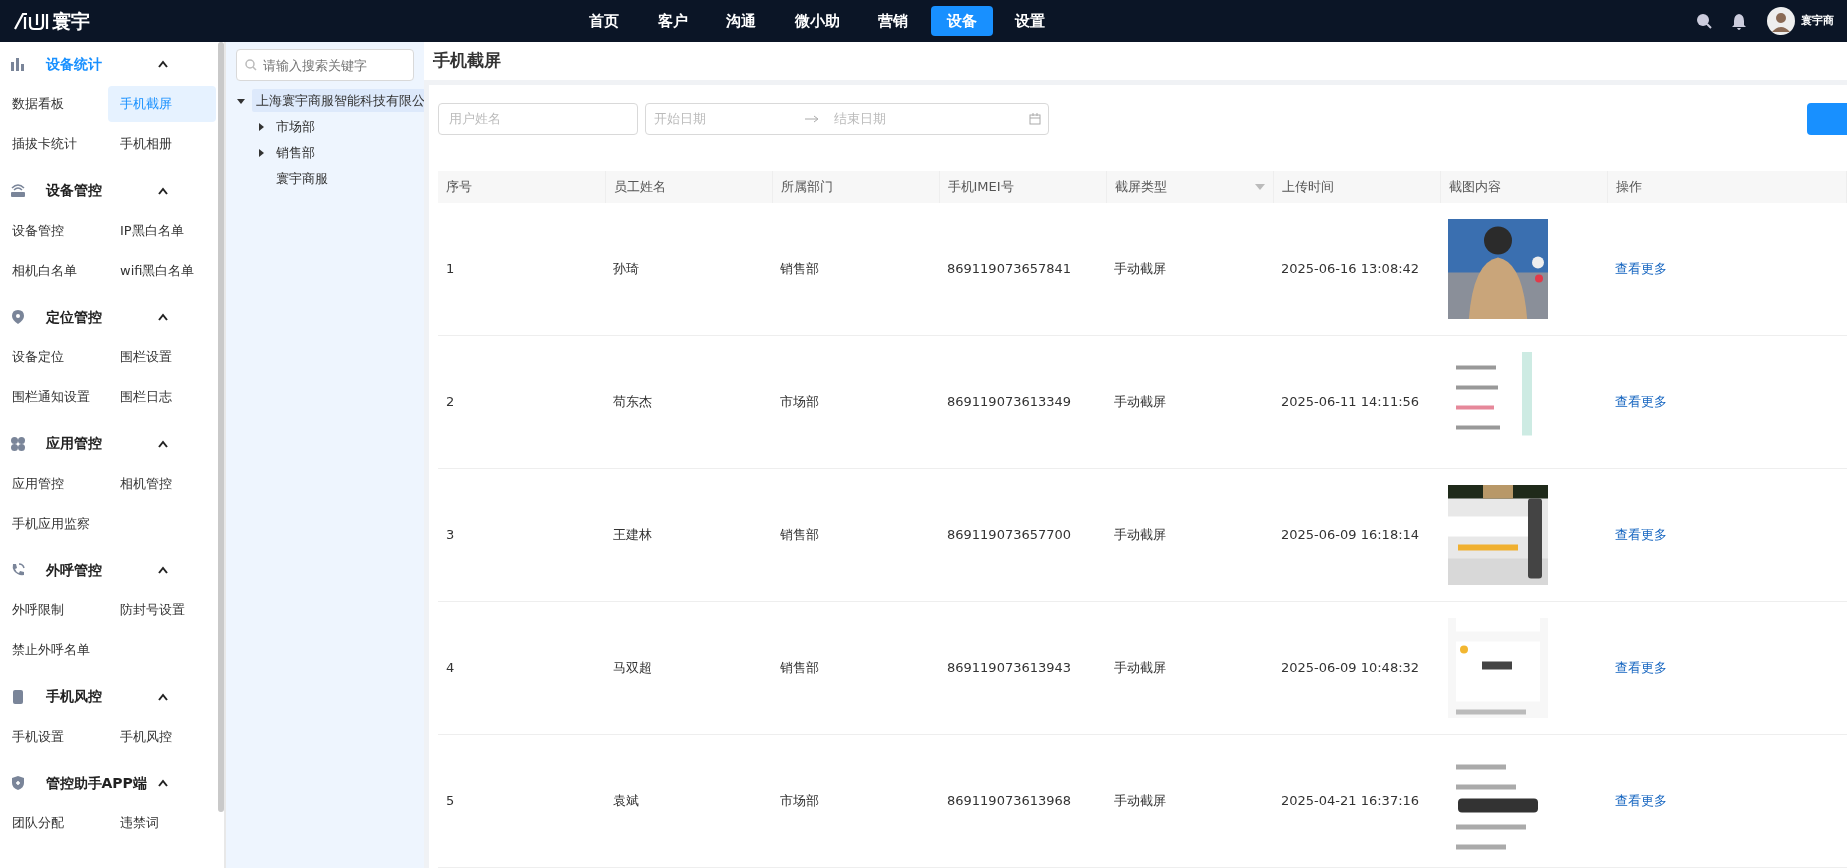 The width and height of the screenshot is (1847, 868). What do you see at coordinates (54, 736) in the screenshot?
I see `sidebar-item: 手机设置` at bounding box center [54, 736].